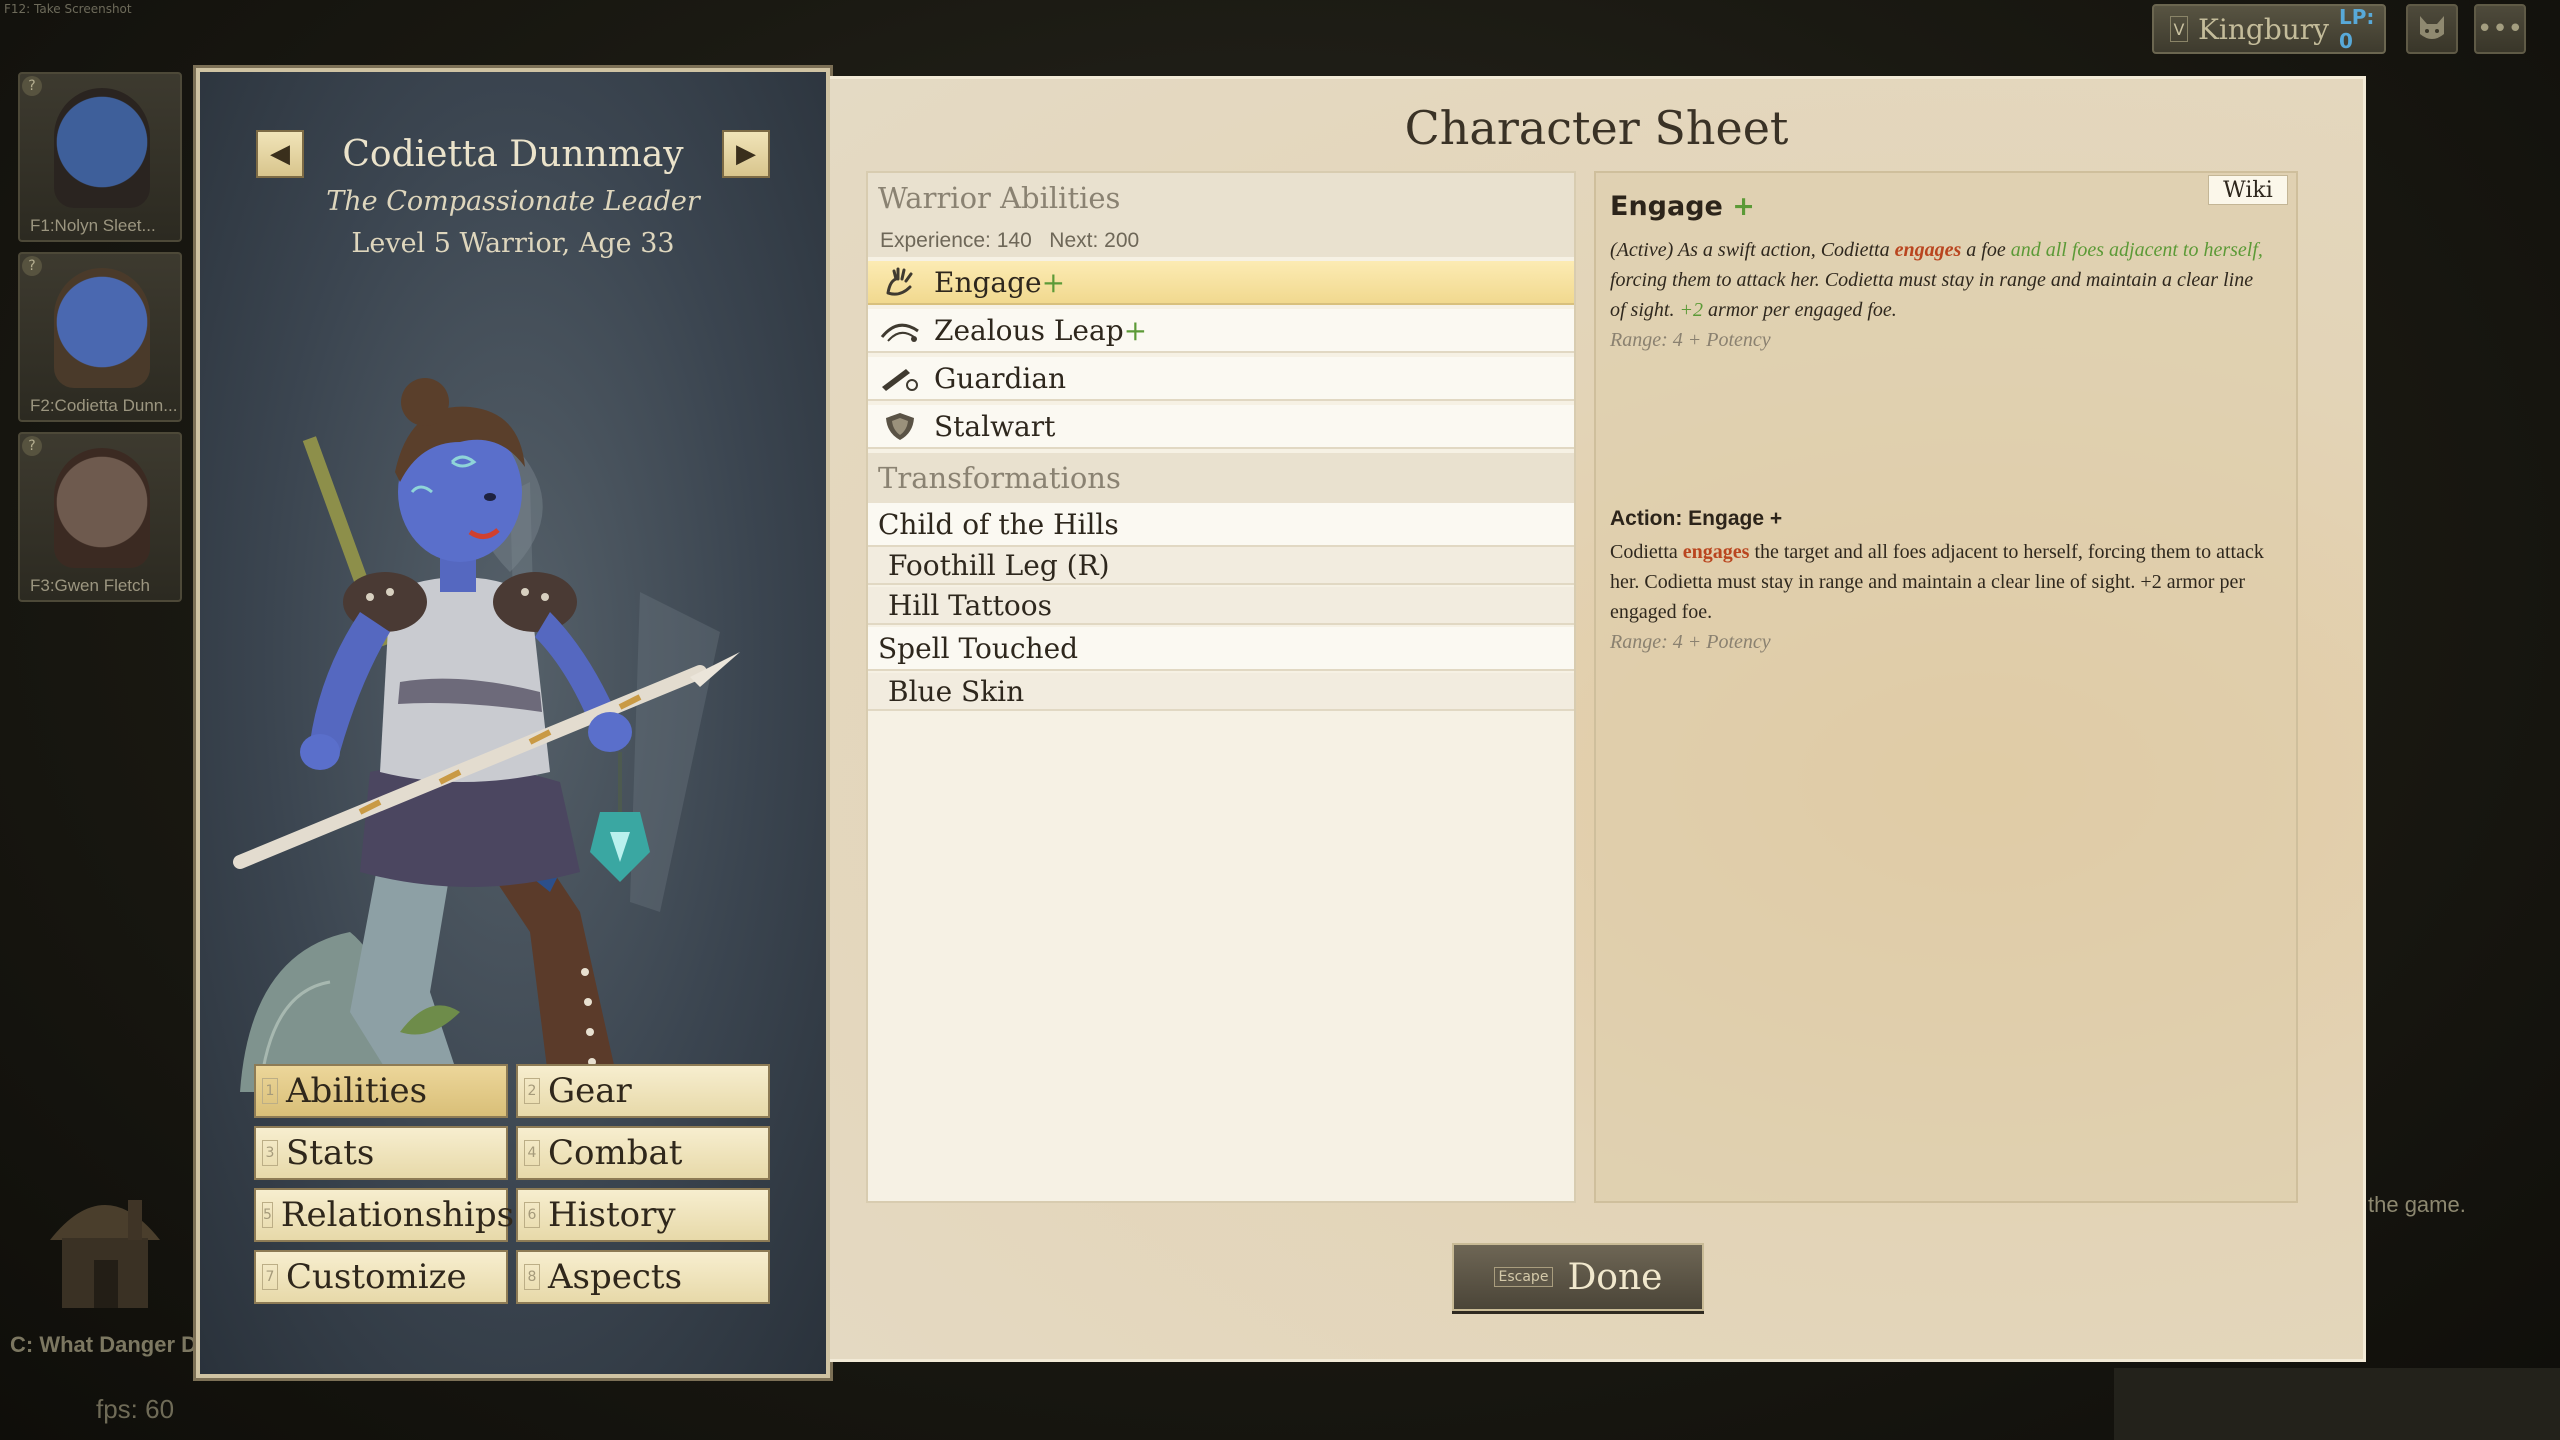 This screenshot has height=1440, width=2560. Describe the element at coordinates (486, 735) in the screenshot. I see `character-portrait-art` at that location.